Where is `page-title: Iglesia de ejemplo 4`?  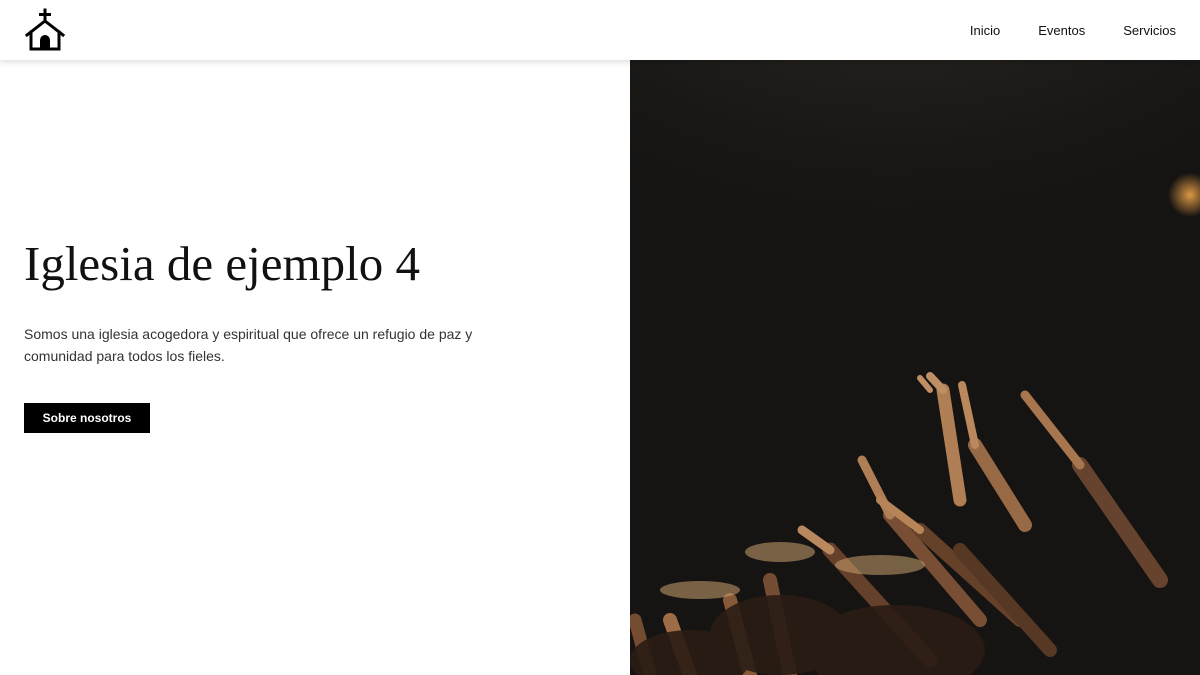 page-title: Iglesia de ejemplo 4 is located at coordinates (222, 263).